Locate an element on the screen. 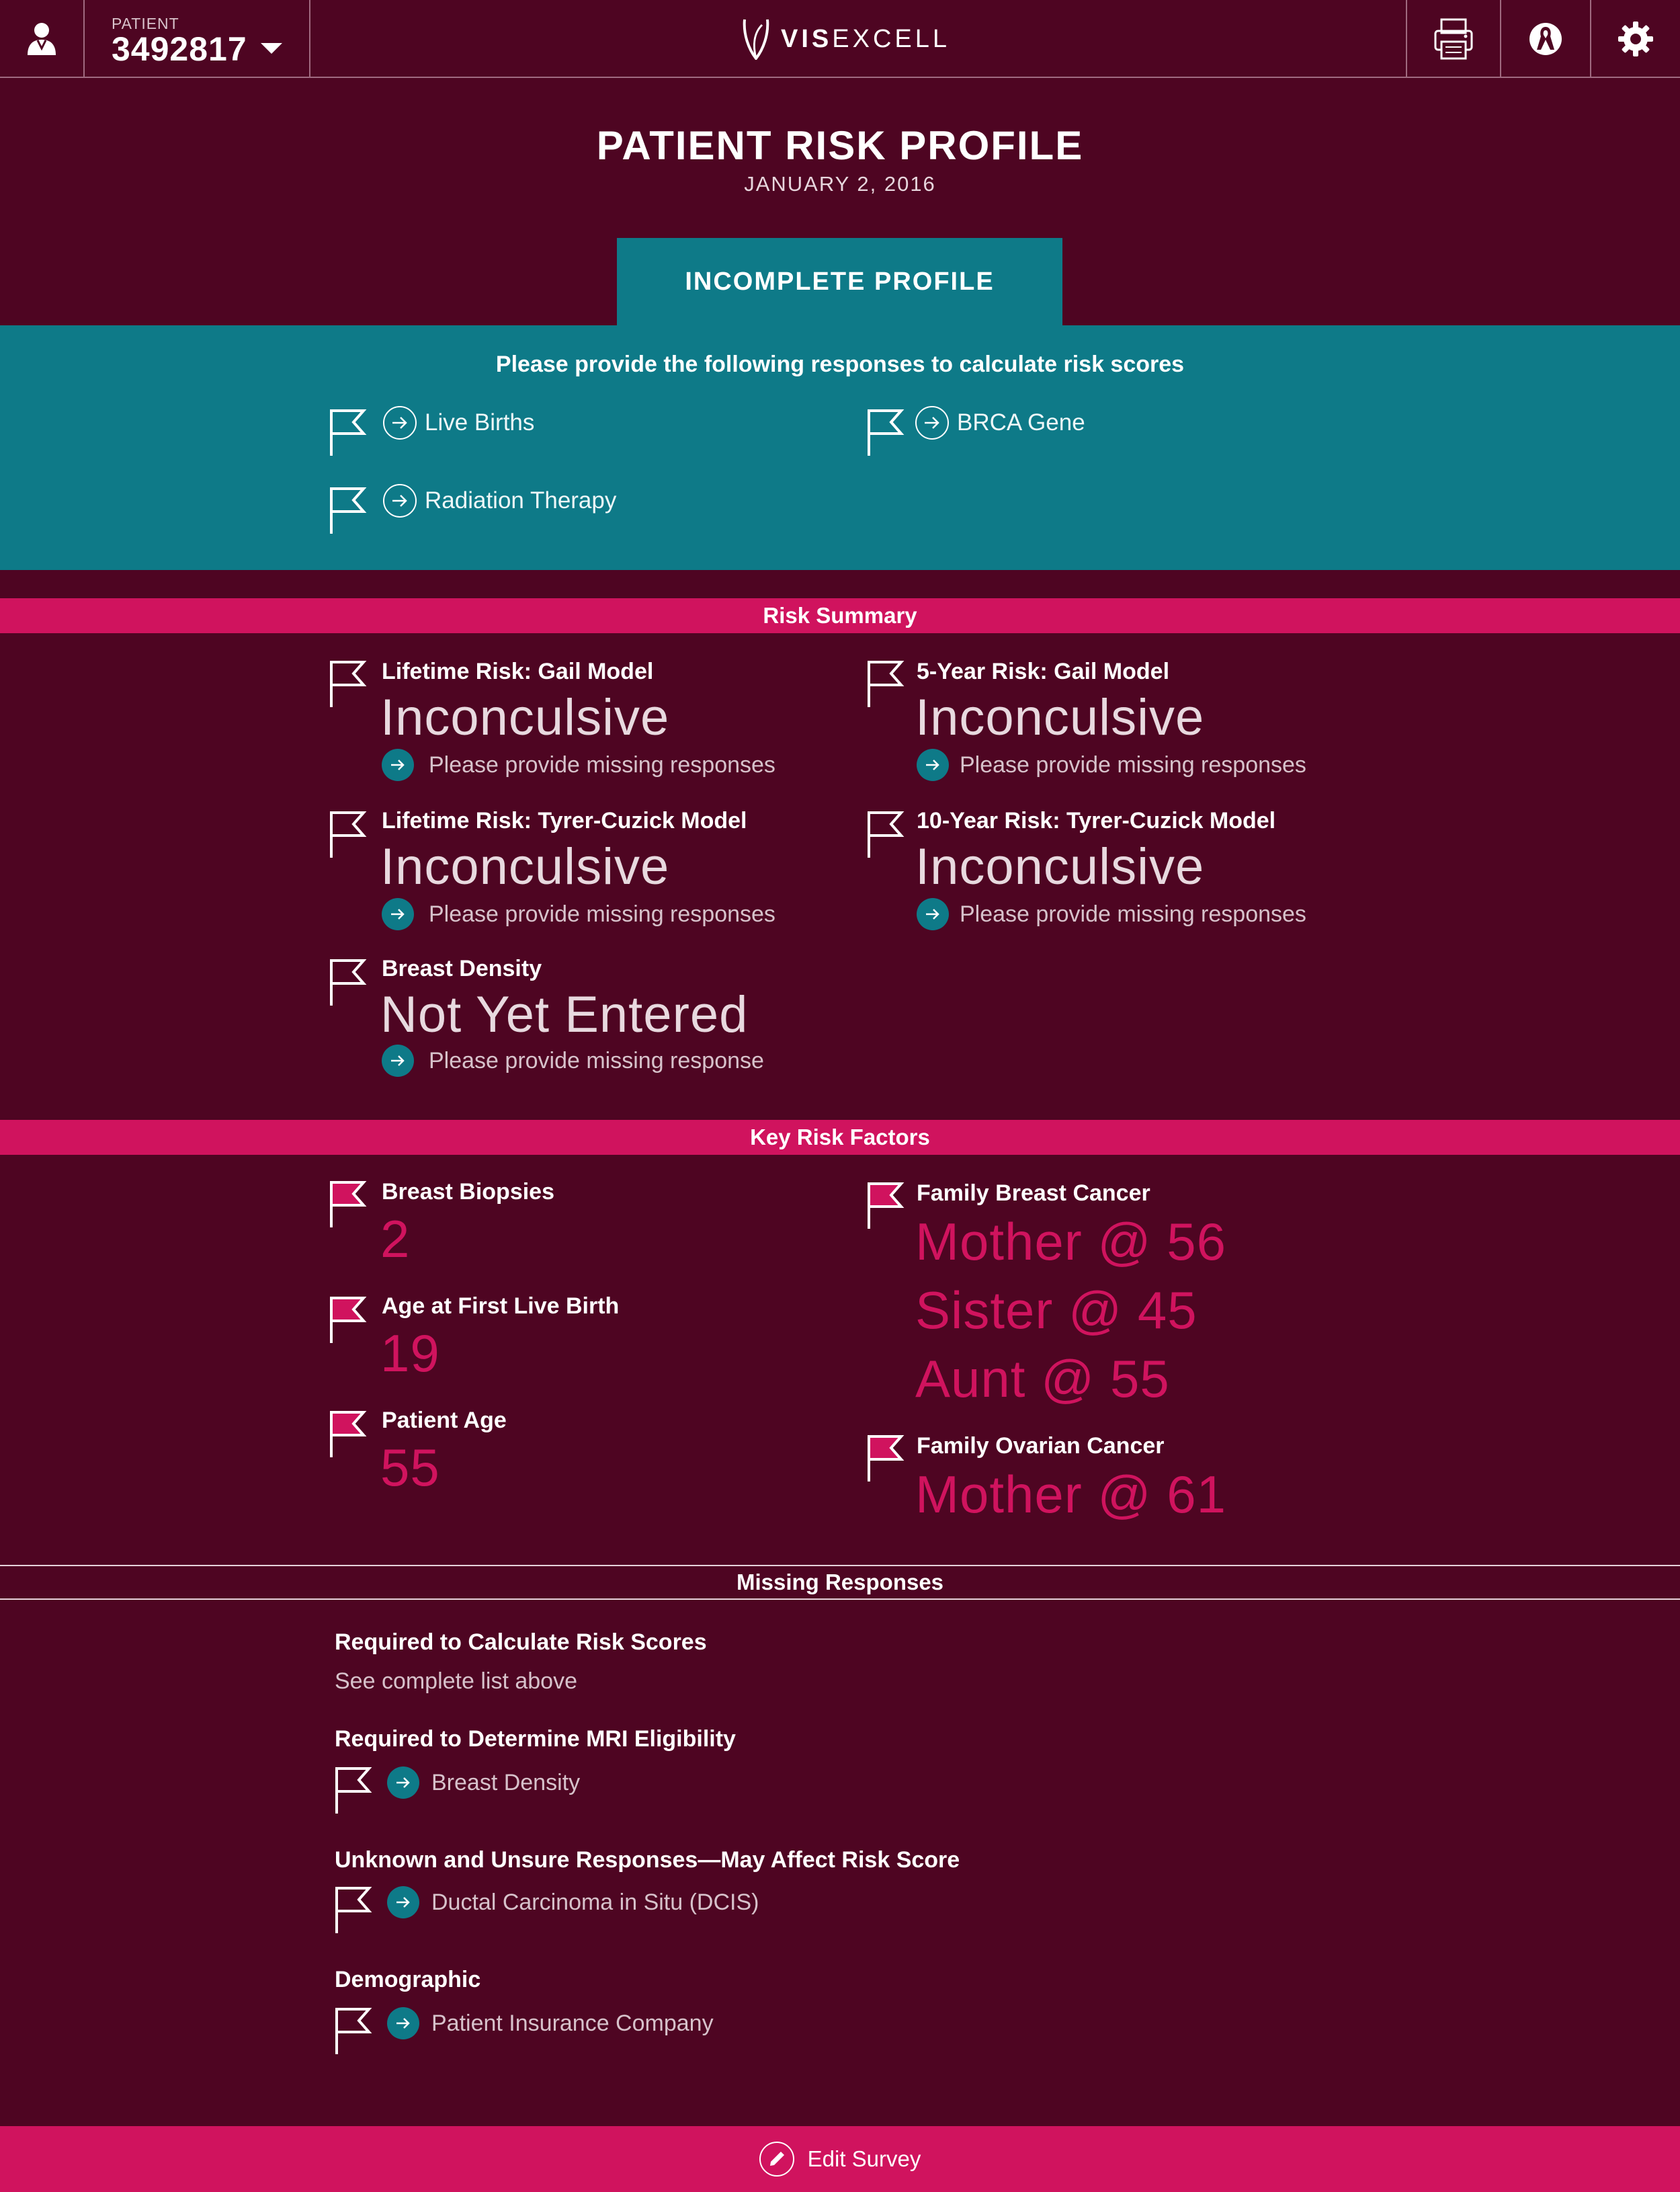 Image resolution: width=1680 pixels, height=2192 pixels. brand-light: EXCELL is located at coordinates (891, 38).